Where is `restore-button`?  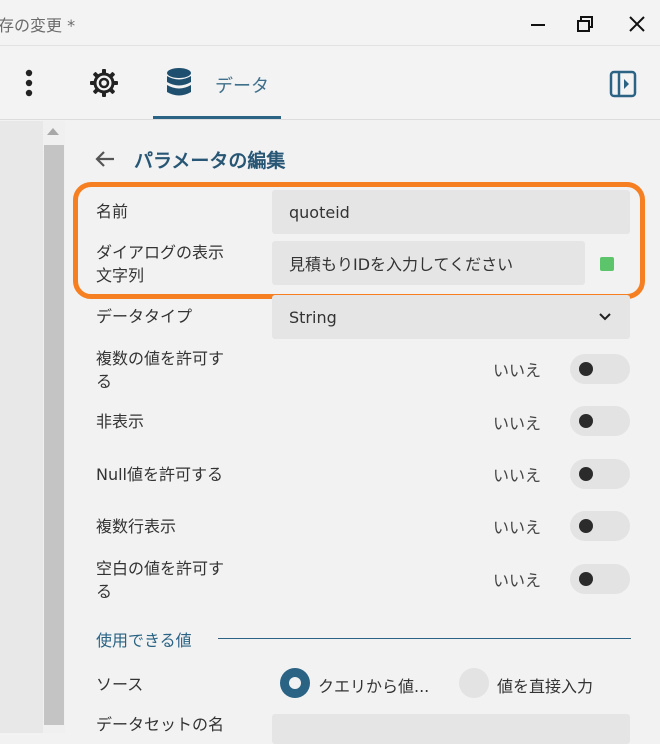 restore-button is located at coordinates (585, 24).